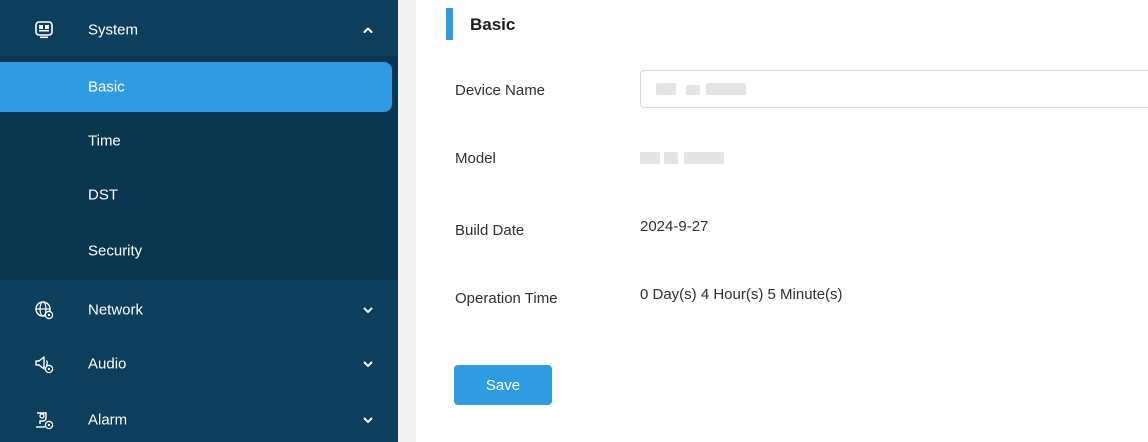  What do you see at coordinates (199, 141) in the screenshot?
I see `sidebar-item-time: Time` at bounding box center [199, 141].